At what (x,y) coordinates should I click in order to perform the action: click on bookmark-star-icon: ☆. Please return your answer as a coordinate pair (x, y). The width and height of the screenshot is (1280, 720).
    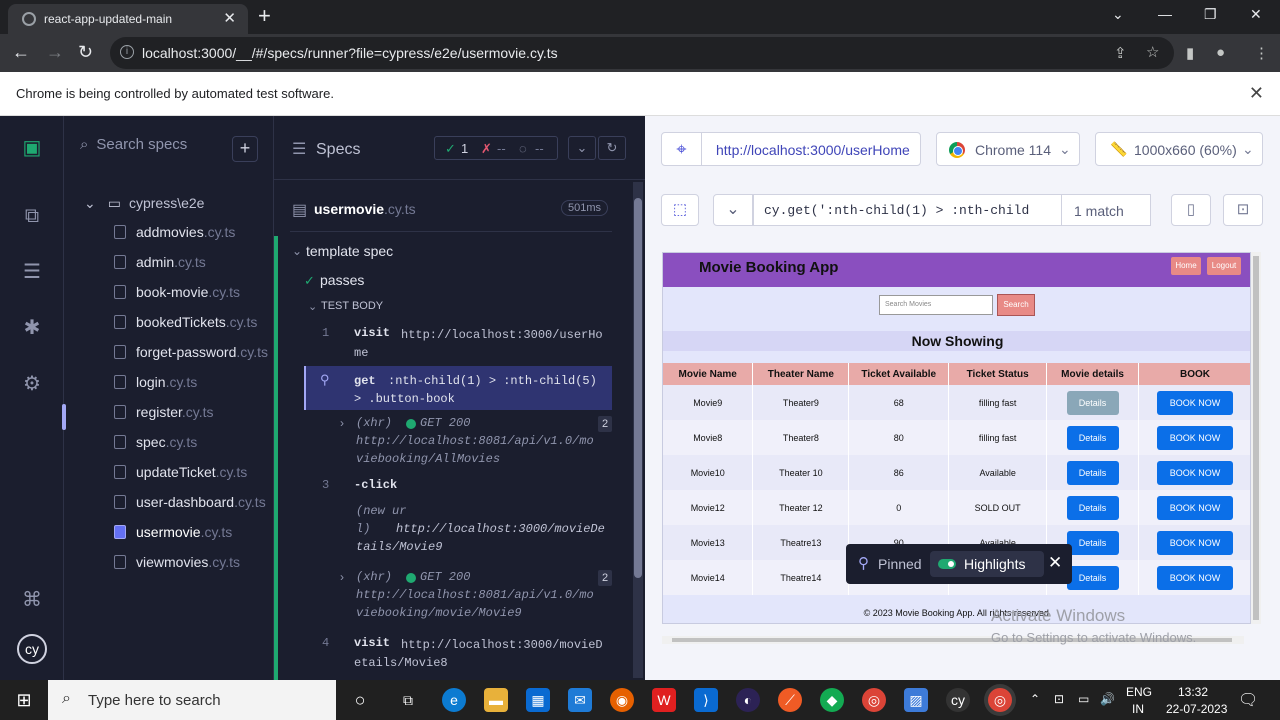
    Looking at the image, I should click on (1152, 52).